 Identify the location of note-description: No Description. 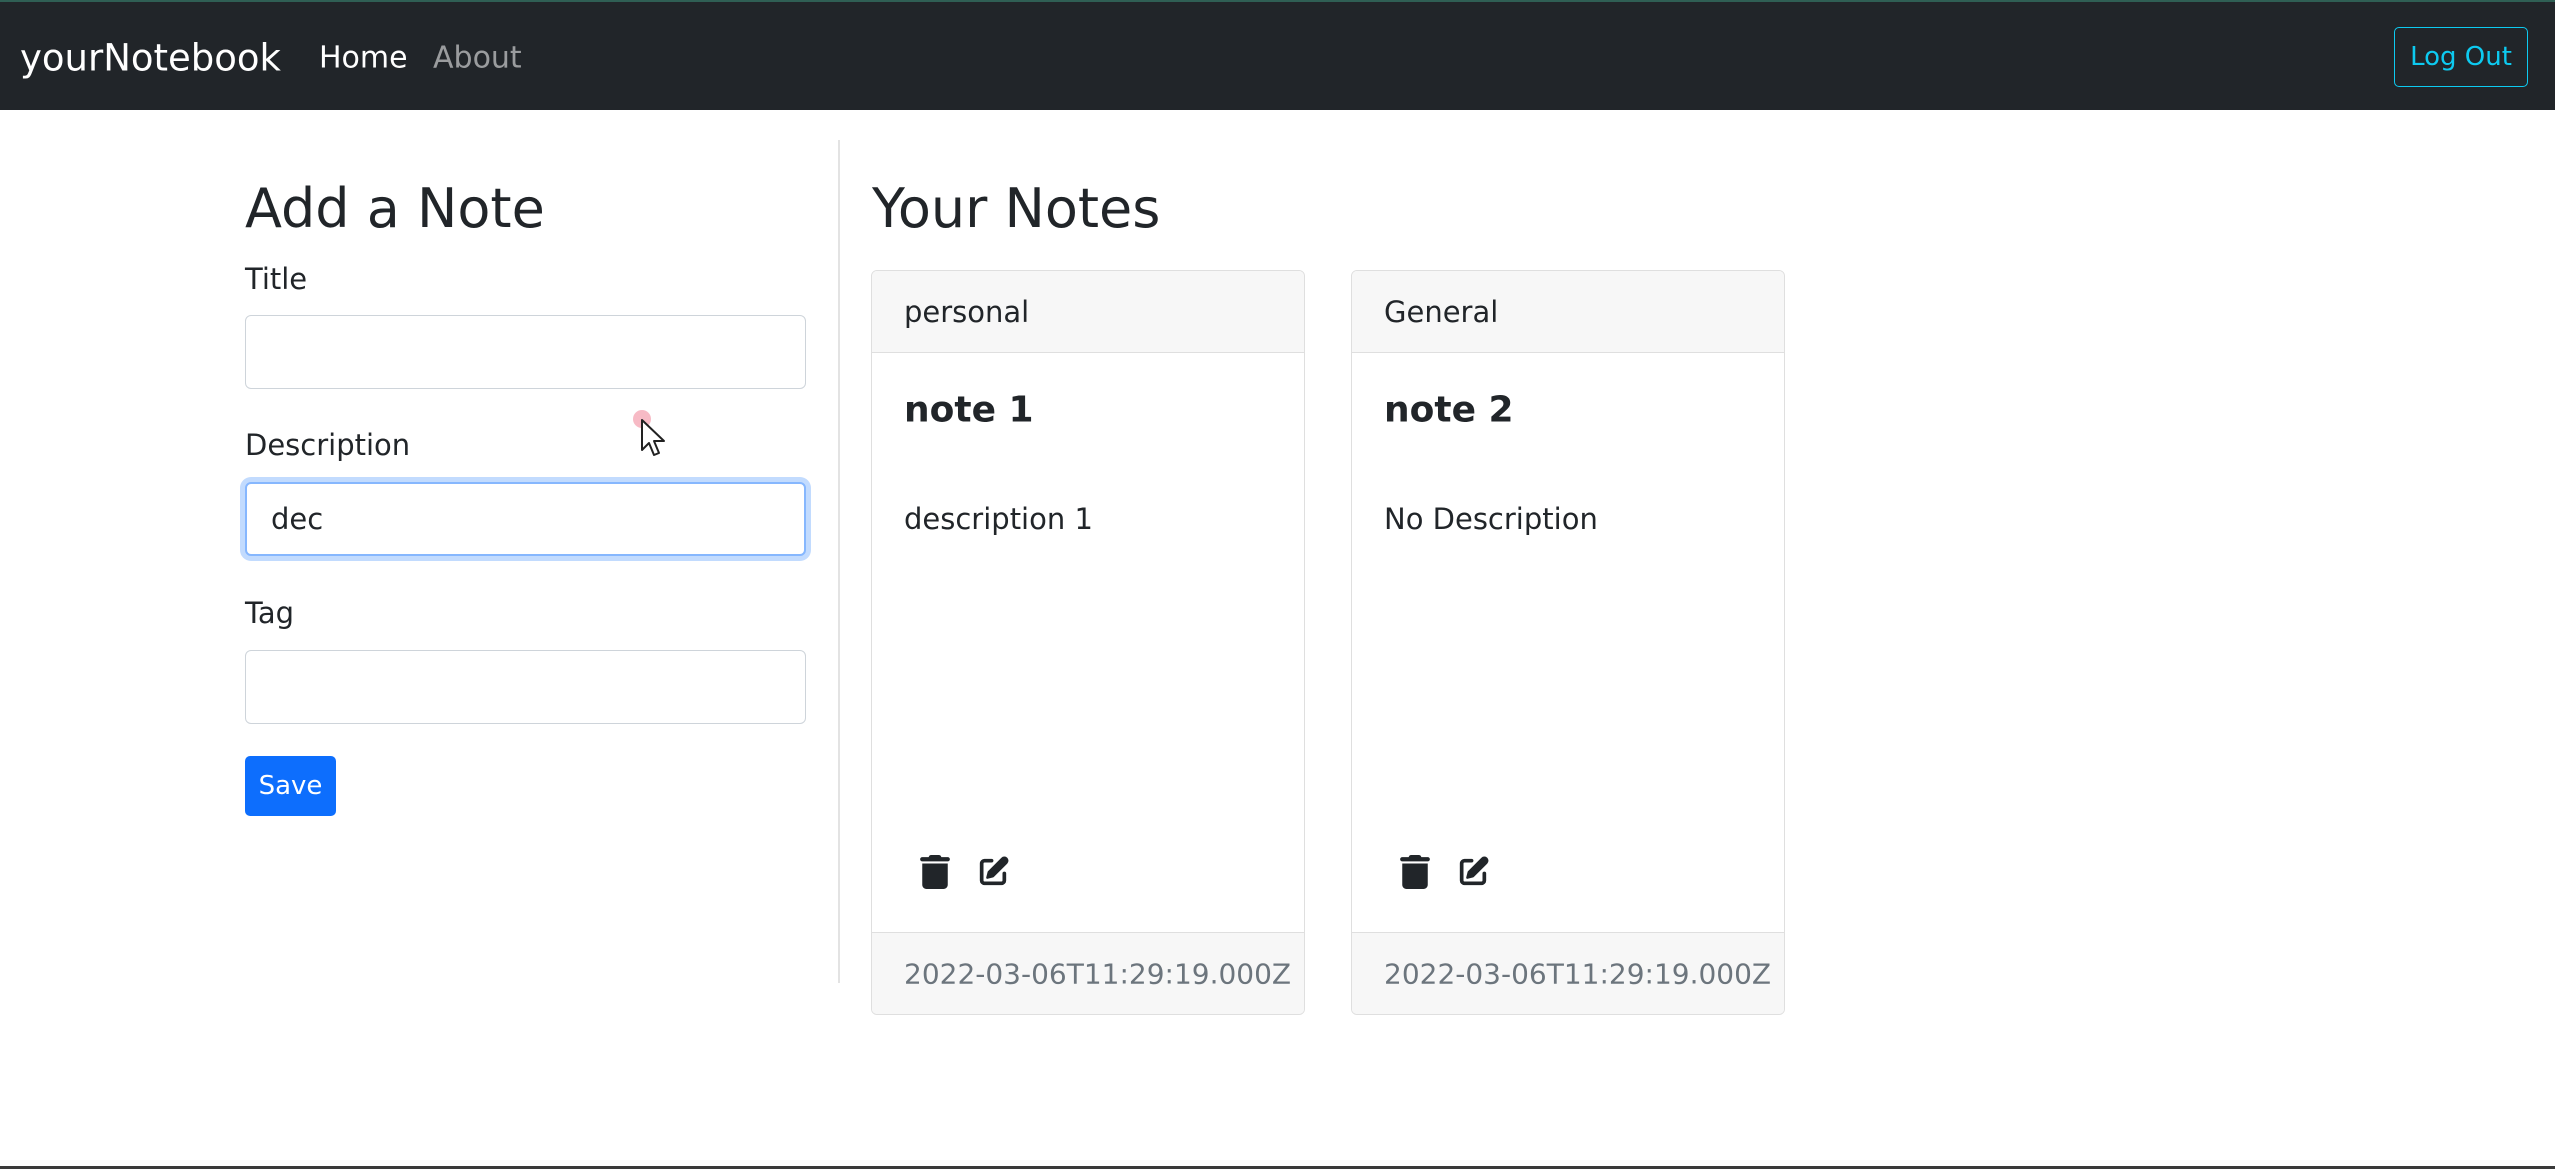
(1491, 519).